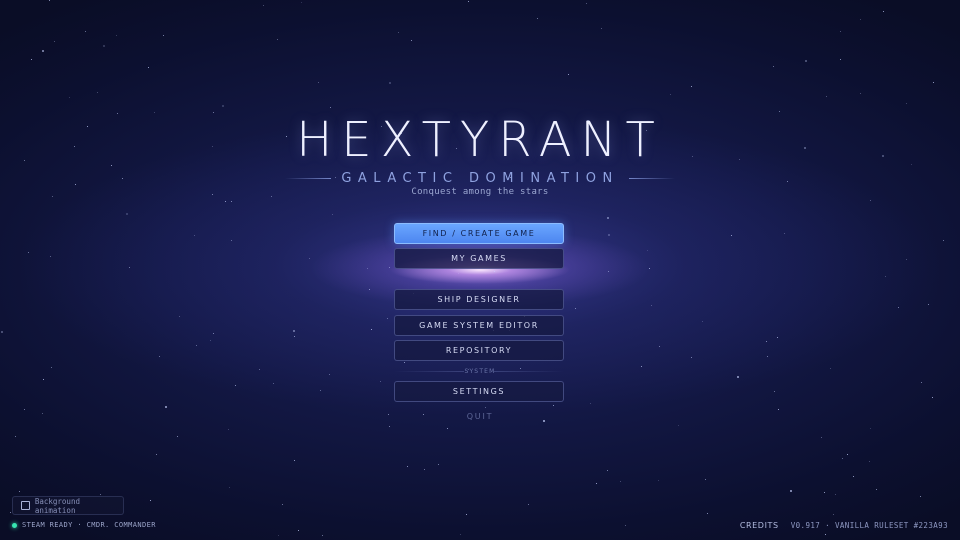 This screenshot has width=960, height=540. What do you see at coordinates (308, 178) in the screenshot?
I see `subtitle-rule-left` at bounding box center [308, 178].